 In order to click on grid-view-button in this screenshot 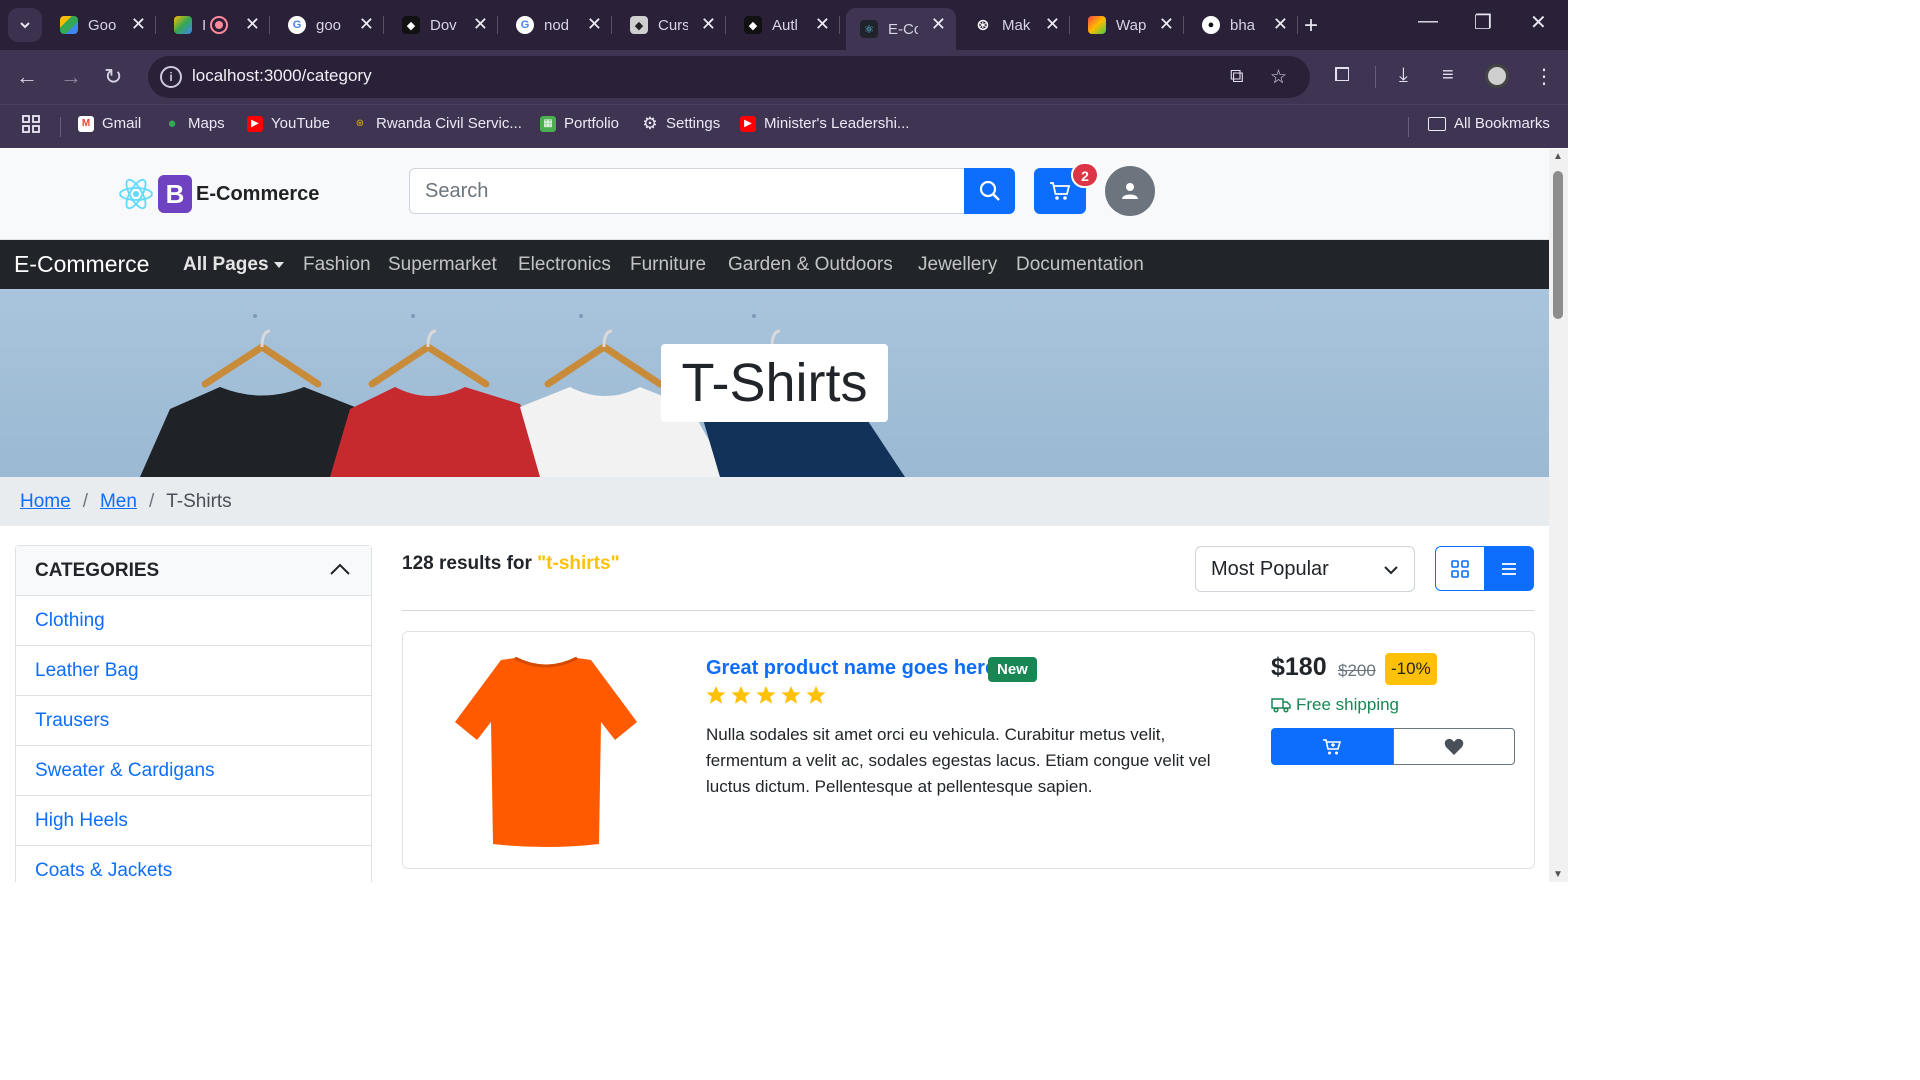, I will do `click(1460, 568)`.